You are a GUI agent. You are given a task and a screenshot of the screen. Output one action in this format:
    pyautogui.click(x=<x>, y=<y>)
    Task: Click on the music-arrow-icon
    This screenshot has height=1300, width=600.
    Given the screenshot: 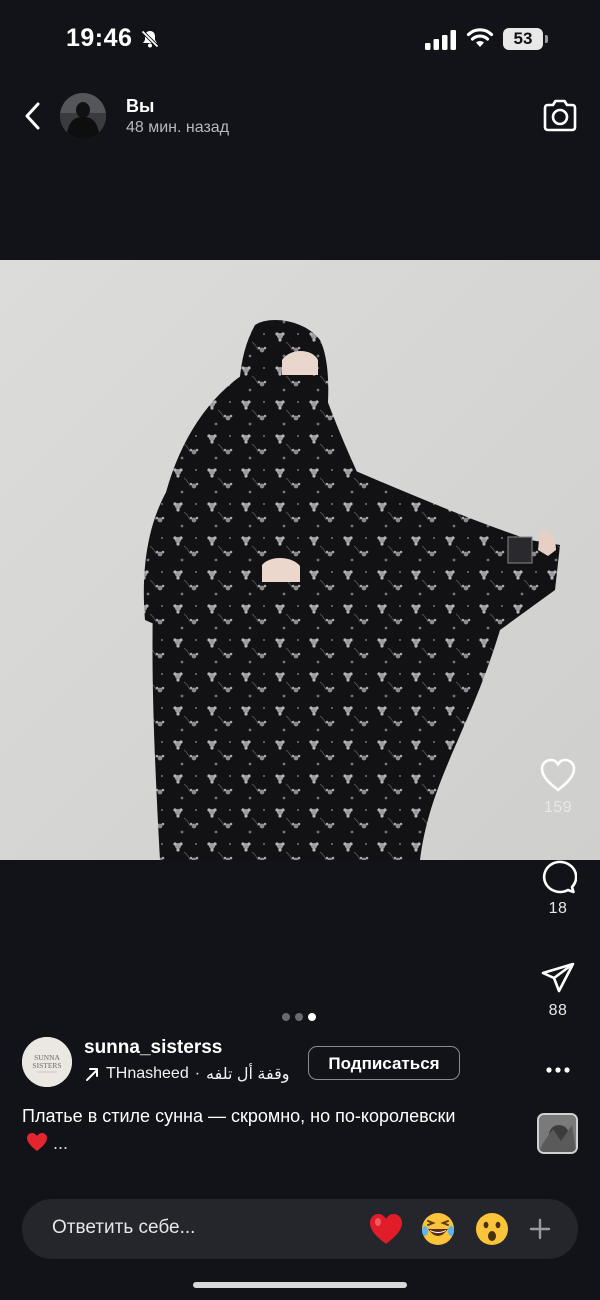 What is the action you would take?
    pyautogui.click(x=92, y=1074)
    